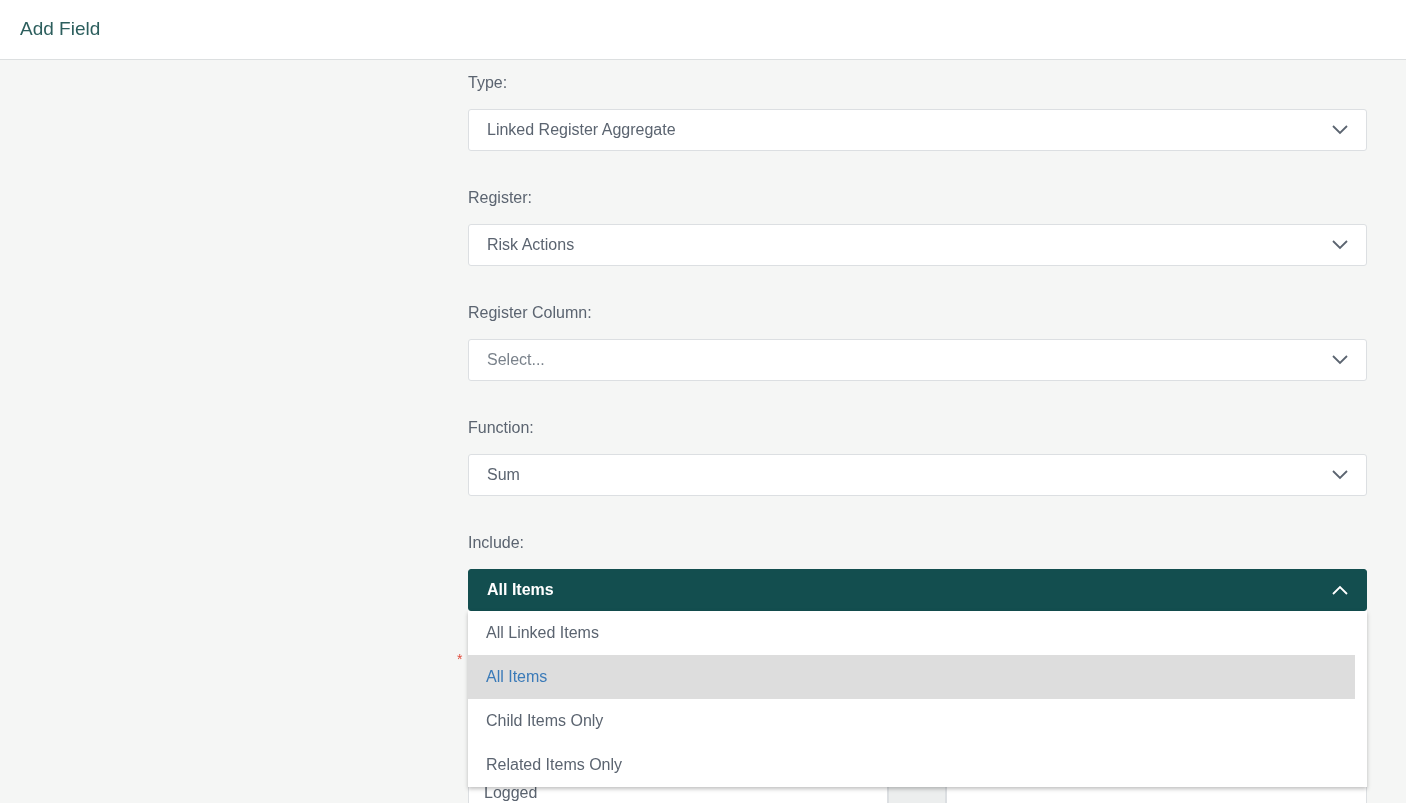 Image resolution: width=1406 pixels, height=803 pixels. I want to click on dropdown-field: Risk Actions, so click(917, 245).